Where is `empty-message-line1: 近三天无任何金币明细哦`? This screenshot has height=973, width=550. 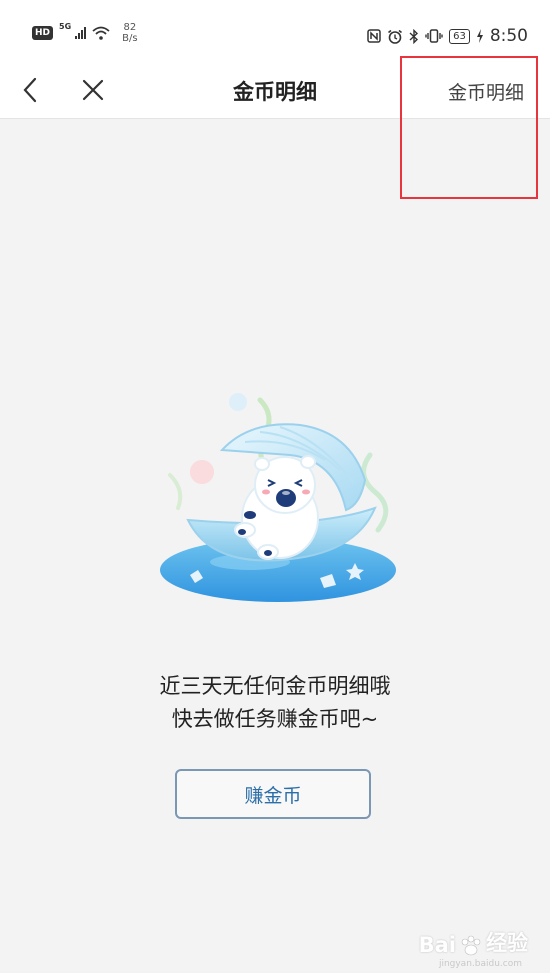
empty-message-line1: 近三天无任何金币明细哦 is located at coordinates (275, 686).